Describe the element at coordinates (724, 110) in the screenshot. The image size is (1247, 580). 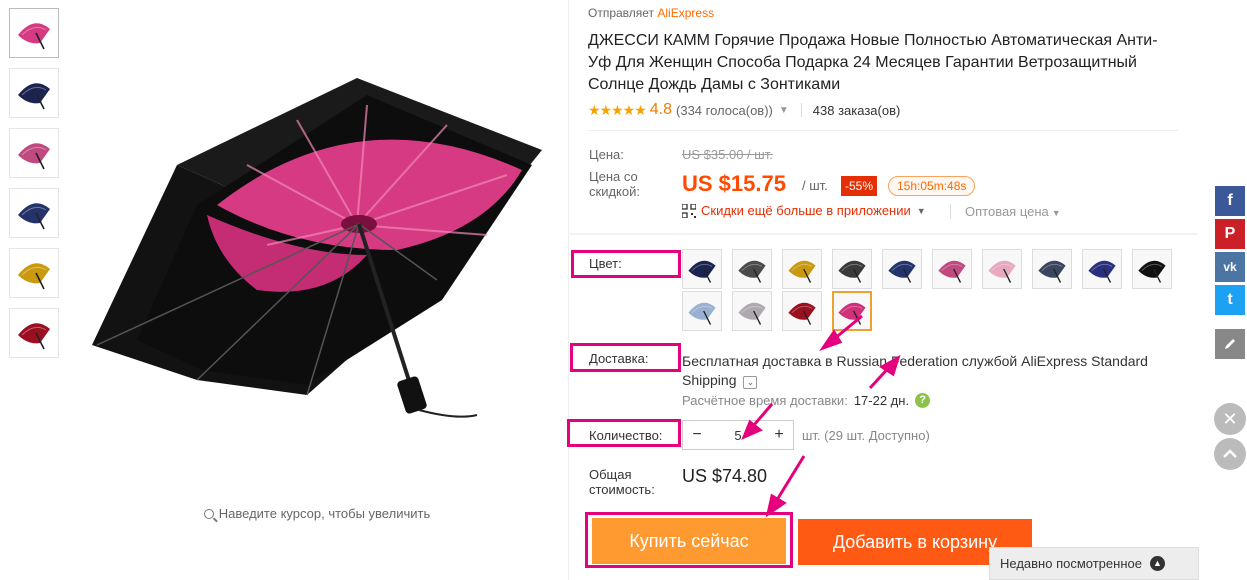
I see `rating-votes-link: (334 голоса(ов))` at that location.